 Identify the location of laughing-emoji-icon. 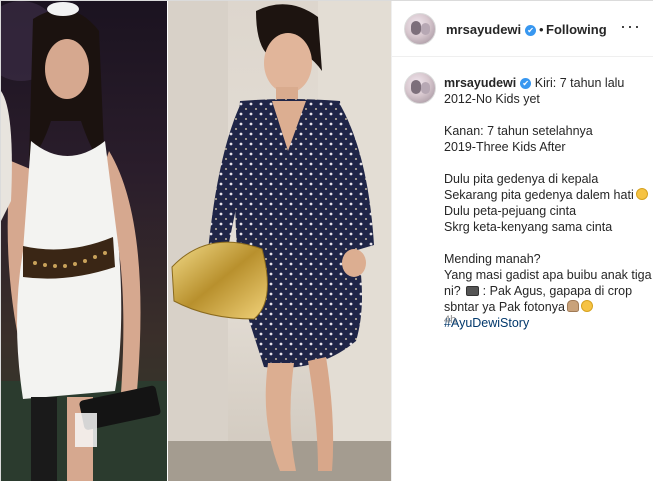
(641, 194).